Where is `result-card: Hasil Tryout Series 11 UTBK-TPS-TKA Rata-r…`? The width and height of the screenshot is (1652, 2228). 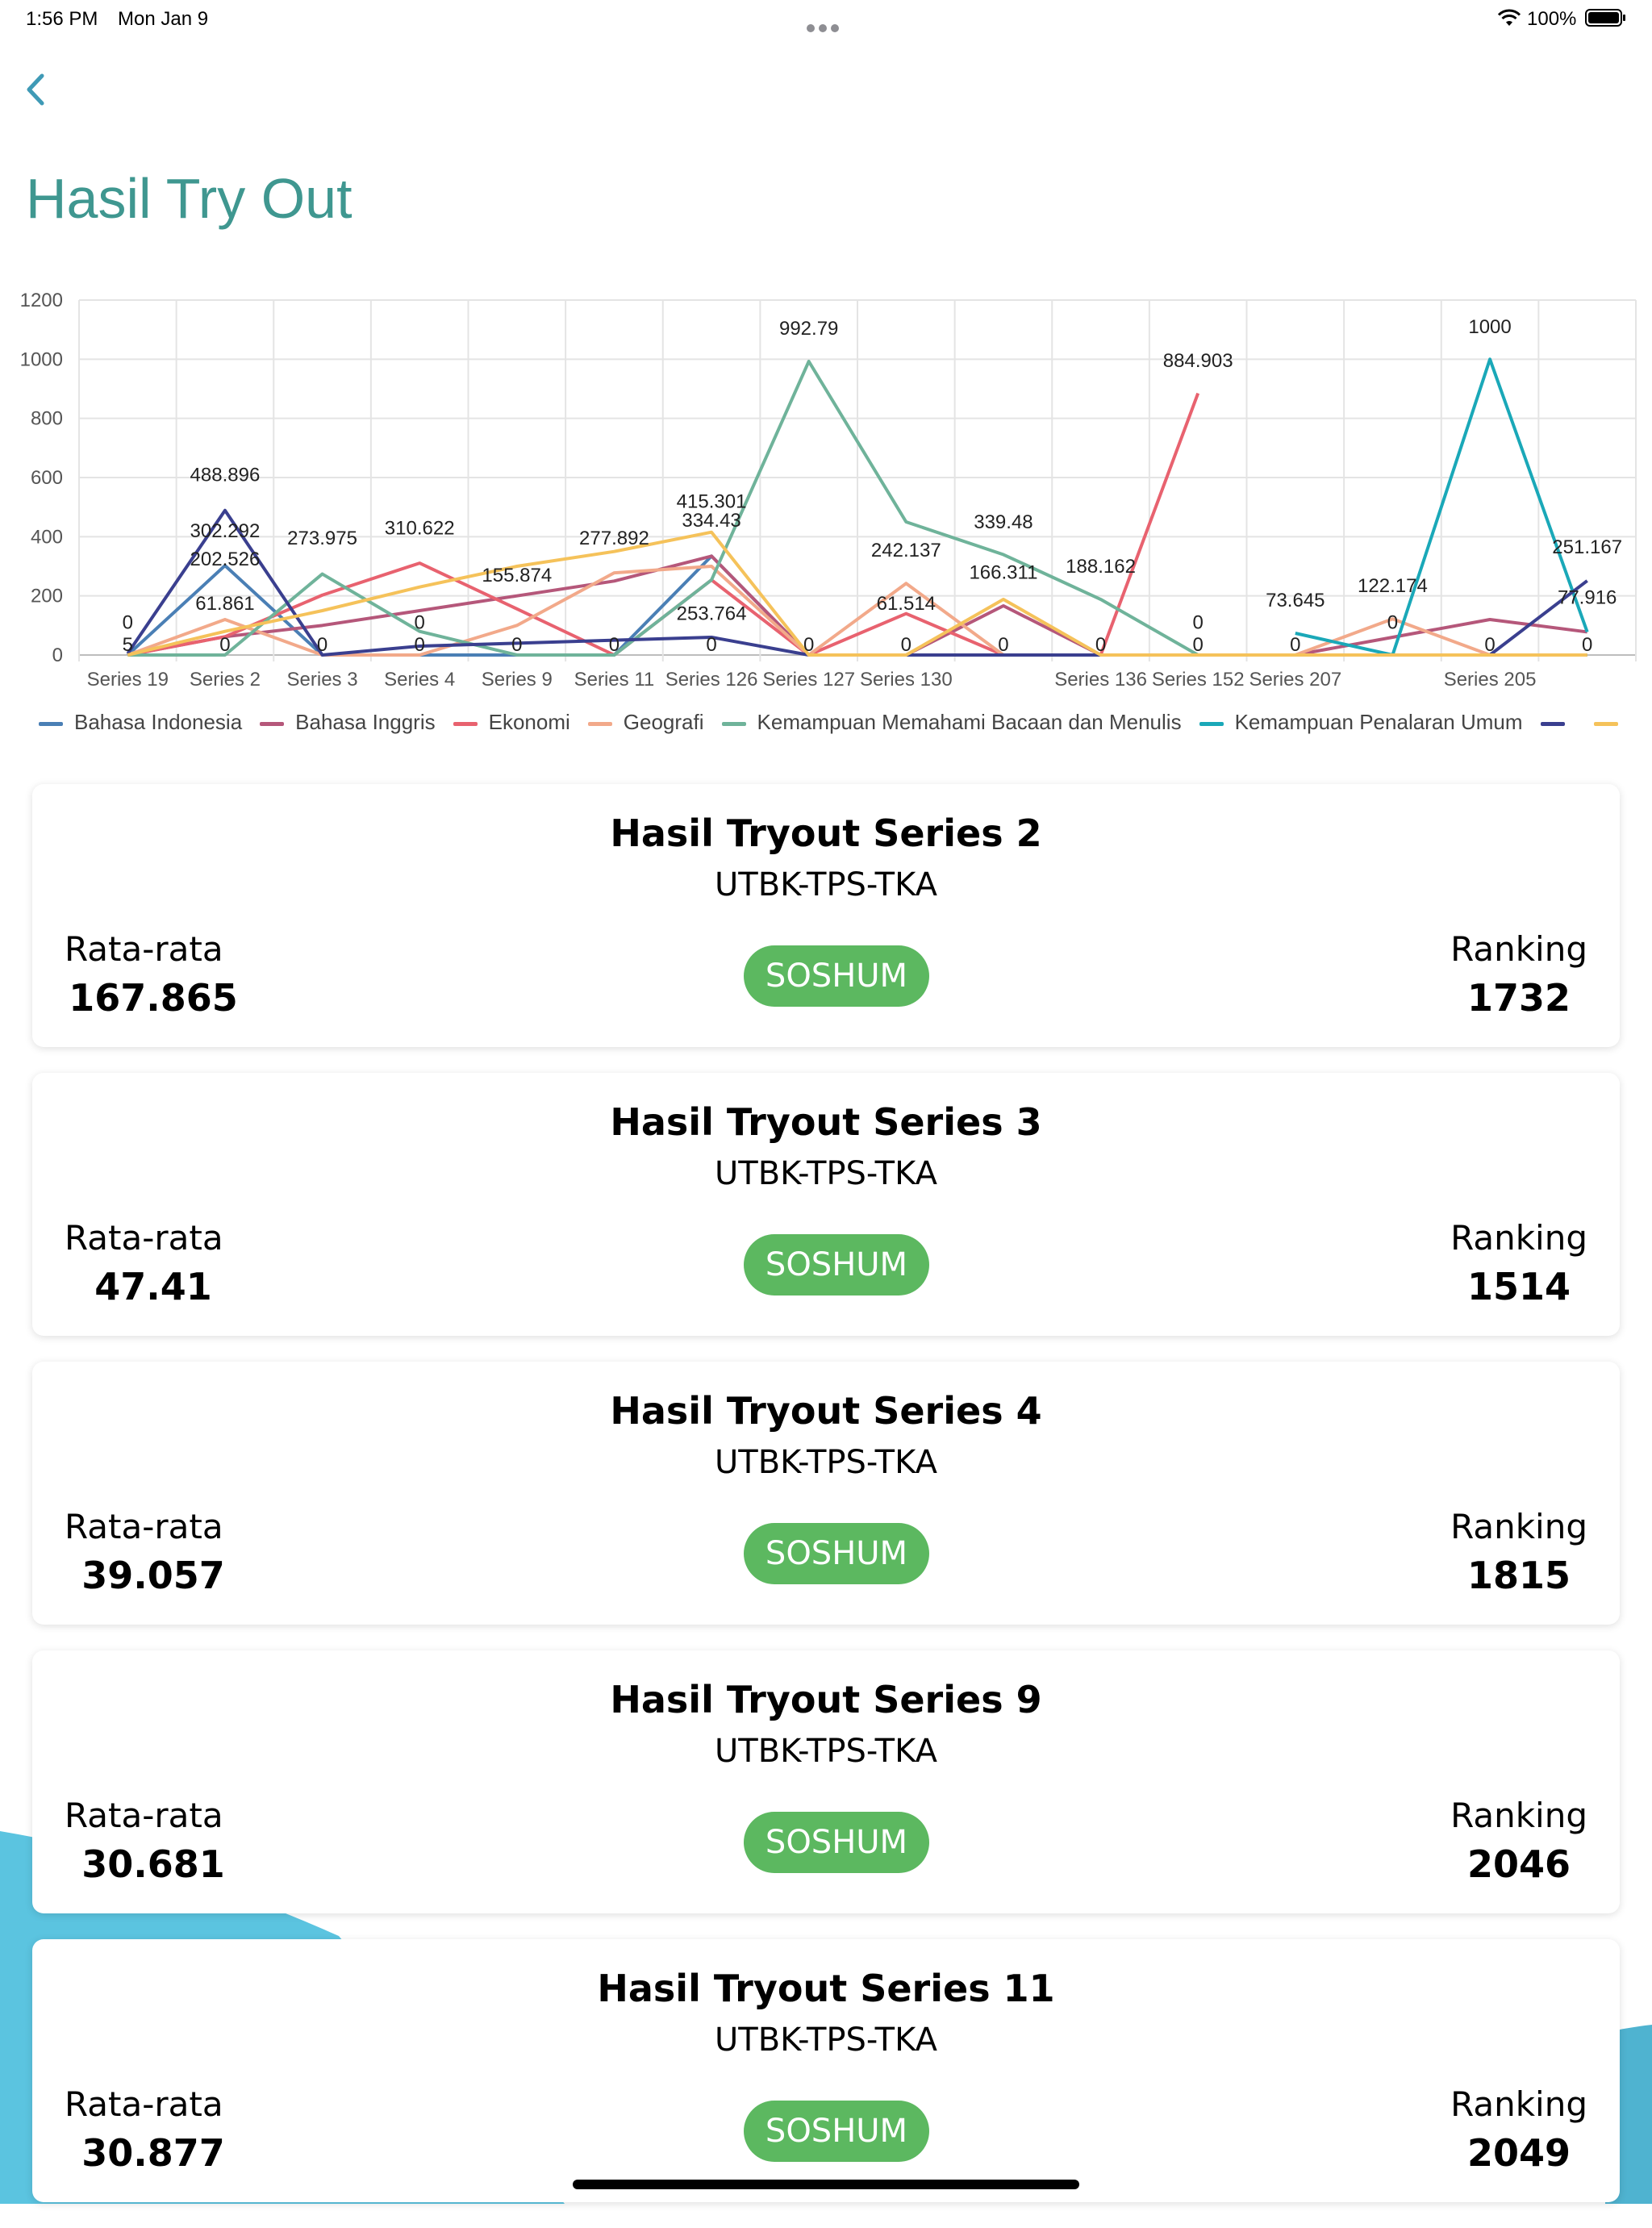 result-card: Hasil Tryout Series 11 UTBK-TPS-TKA Rata-r… is located at coordinates (826, 2070).